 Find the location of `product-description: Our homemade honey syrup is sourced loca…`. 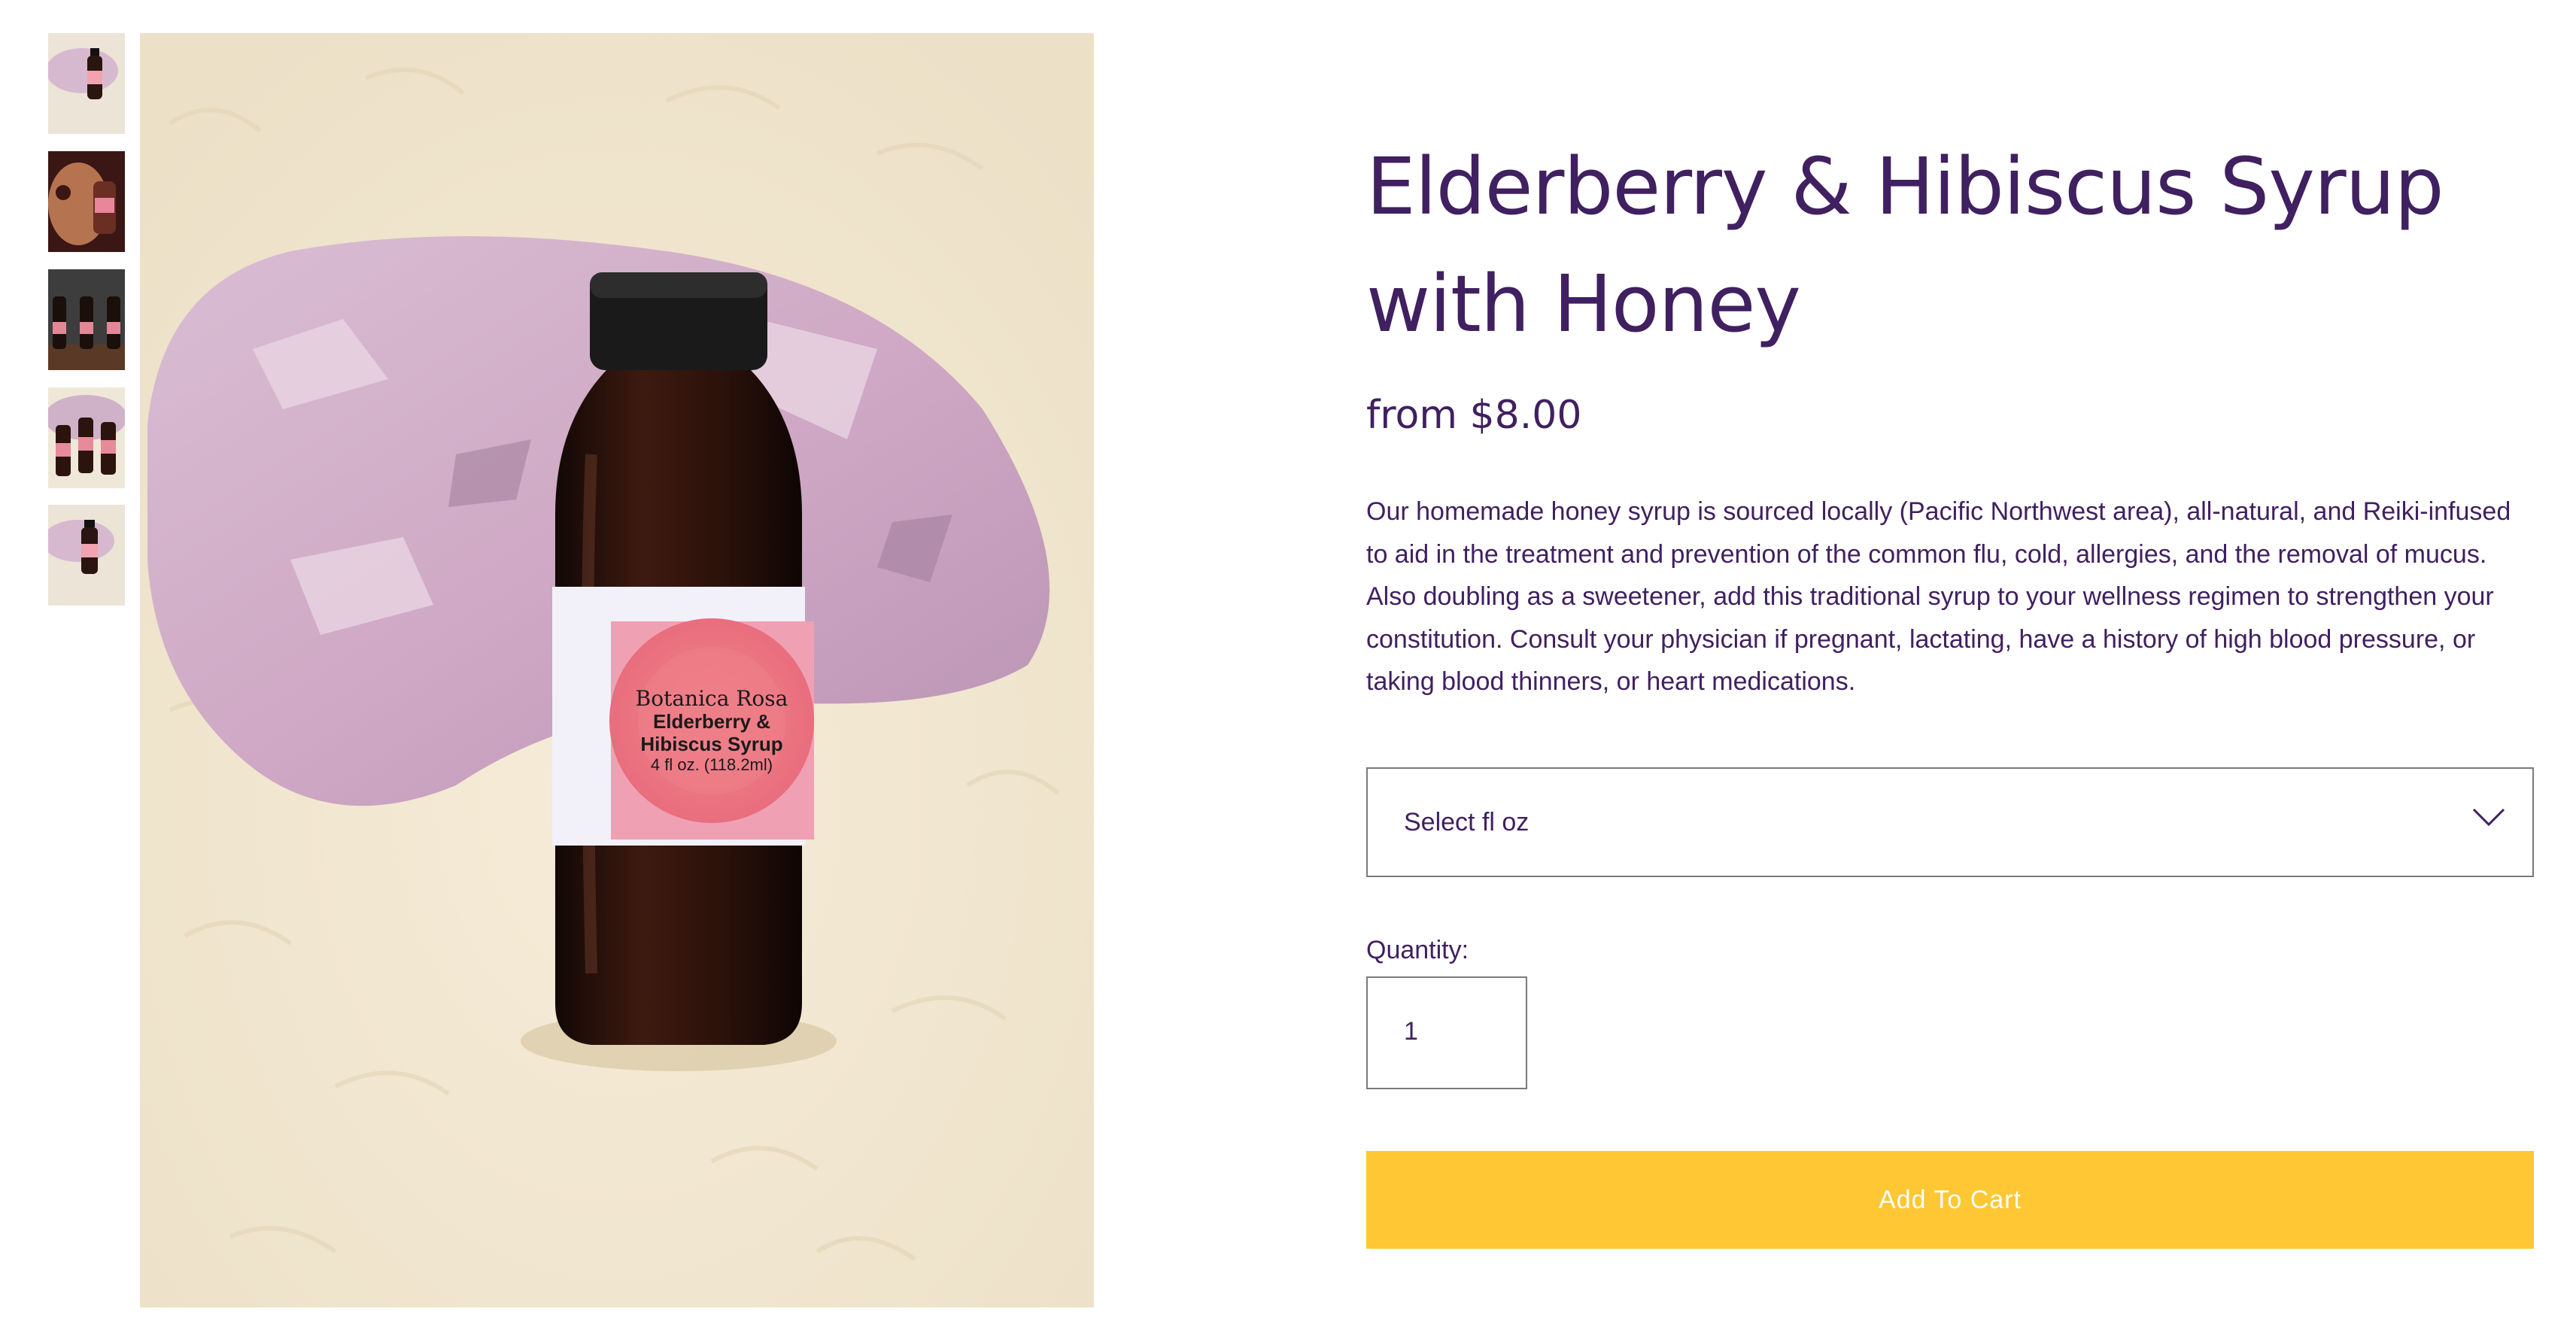

product-description: Our homemade honey syrup is sourced loca… is located at coordinates (1939, 596).